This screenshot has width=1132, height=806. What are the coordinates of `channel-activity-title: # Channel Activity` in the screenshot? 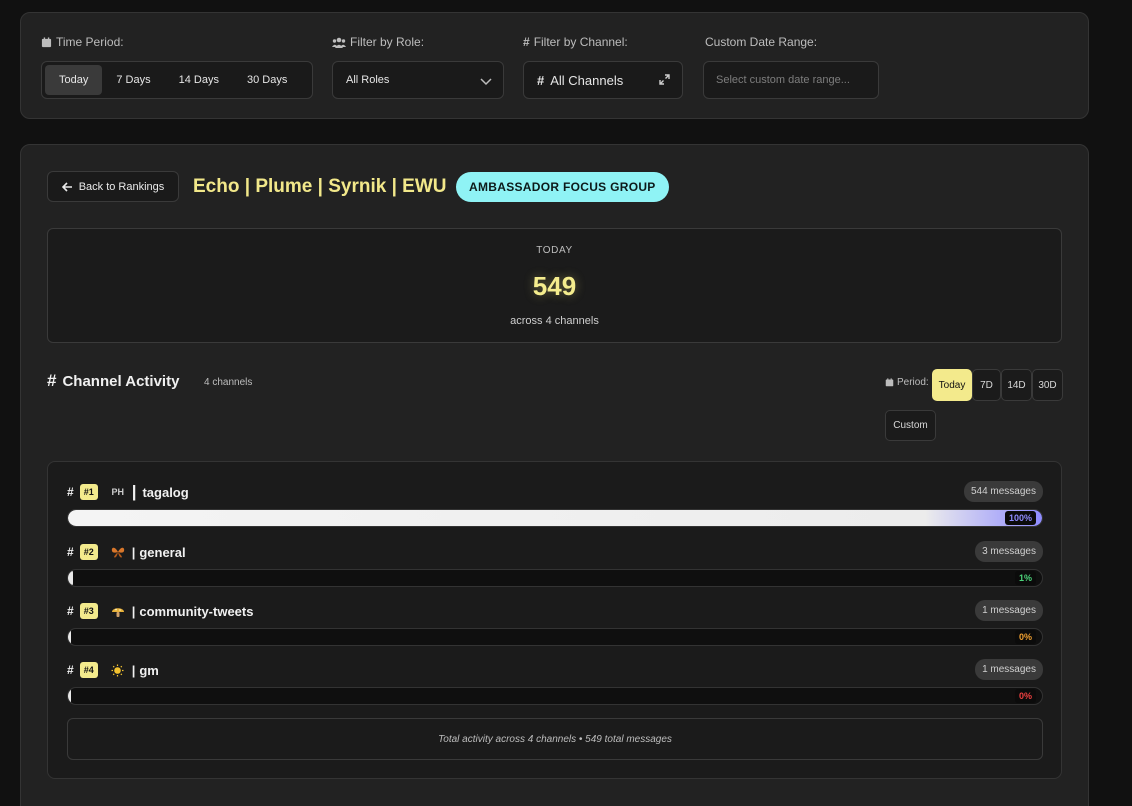 It's located at (113, 380).